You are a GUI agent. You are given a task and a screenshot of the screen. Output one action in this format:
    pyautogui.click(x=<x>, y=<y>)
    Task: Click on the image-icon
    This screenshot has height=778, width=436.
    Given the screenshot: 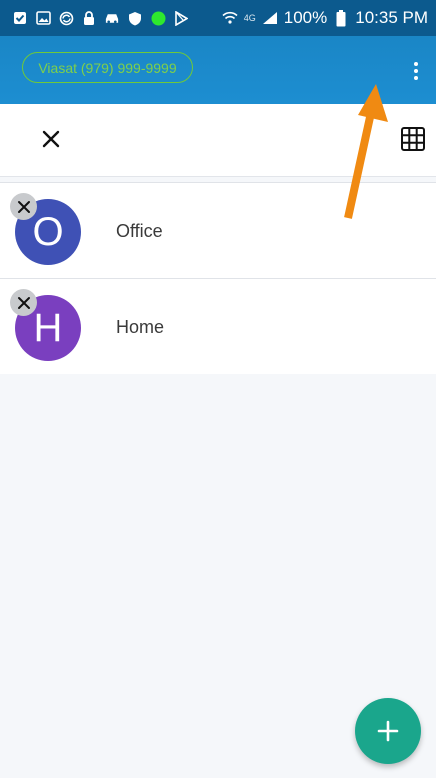 What is the action you would take?
    pyautogui.click(x=43, y=18)
    